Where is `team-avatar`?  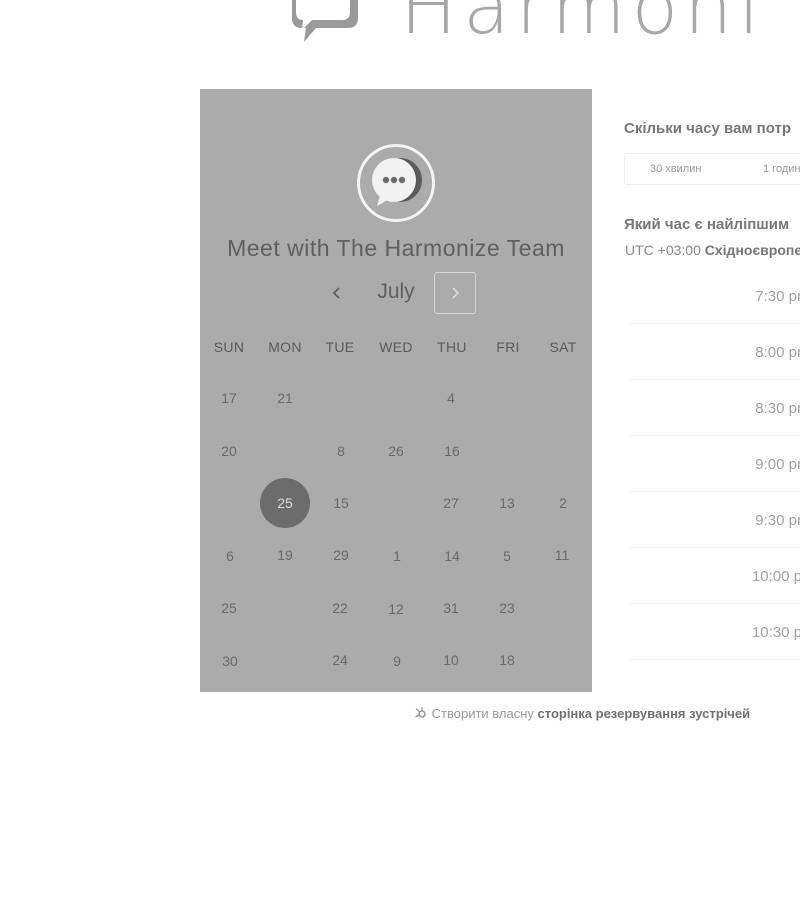 team-avatar is located at coordinates (396, 183).